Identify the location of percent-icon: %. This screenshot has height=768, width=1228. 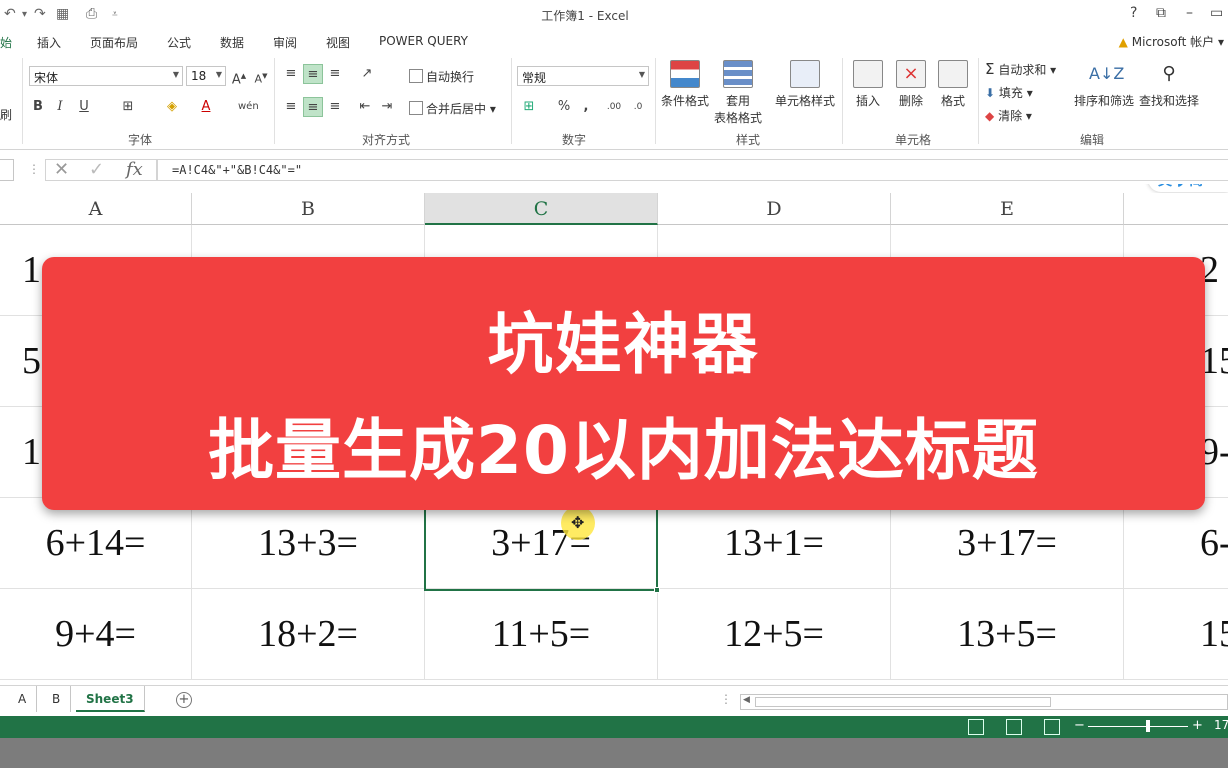
(564, 107).